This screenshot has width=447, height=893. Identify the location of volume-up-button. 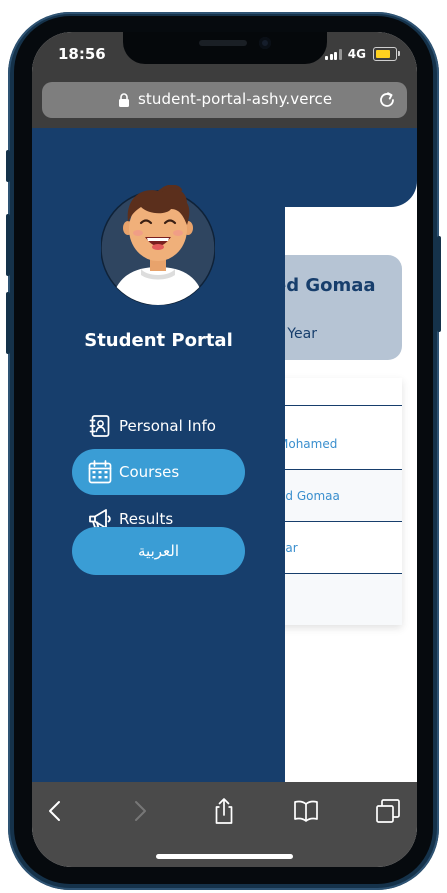
(8, 245).